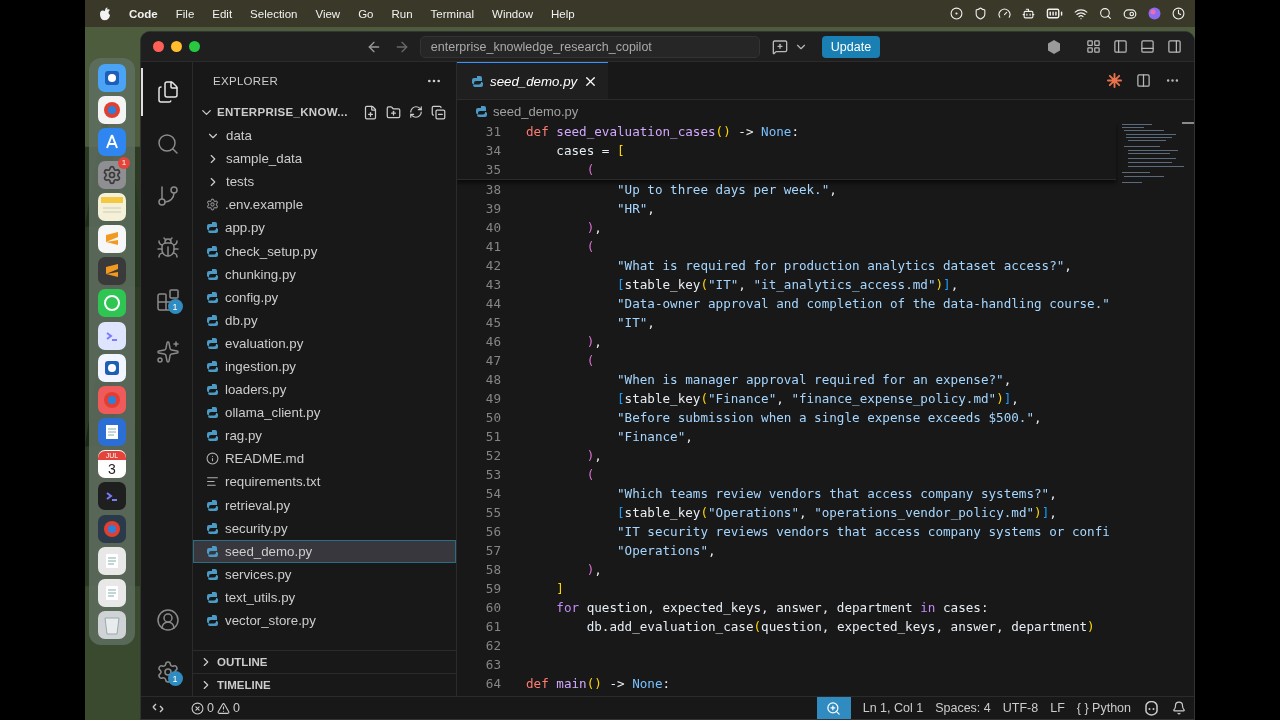 Image resolution: width=1280 pixels, height=720 pixels. Describe the element at coordinates (980, 13) in the screenshot. I see `shield-icon` at that location.